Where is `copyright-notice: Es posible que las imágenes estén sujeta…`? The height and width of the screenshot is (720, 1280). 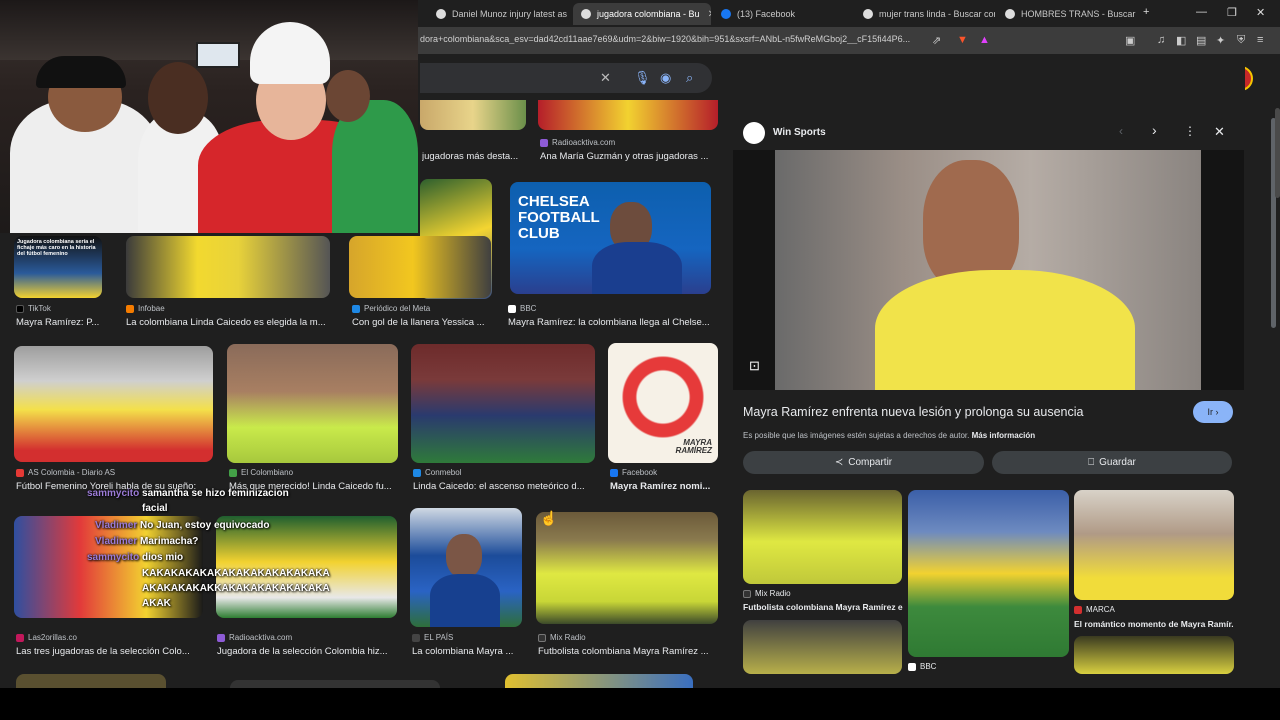
copyright-notice: Es posible que las imágenes estén sujeta… is located at coordinates (889, 435).